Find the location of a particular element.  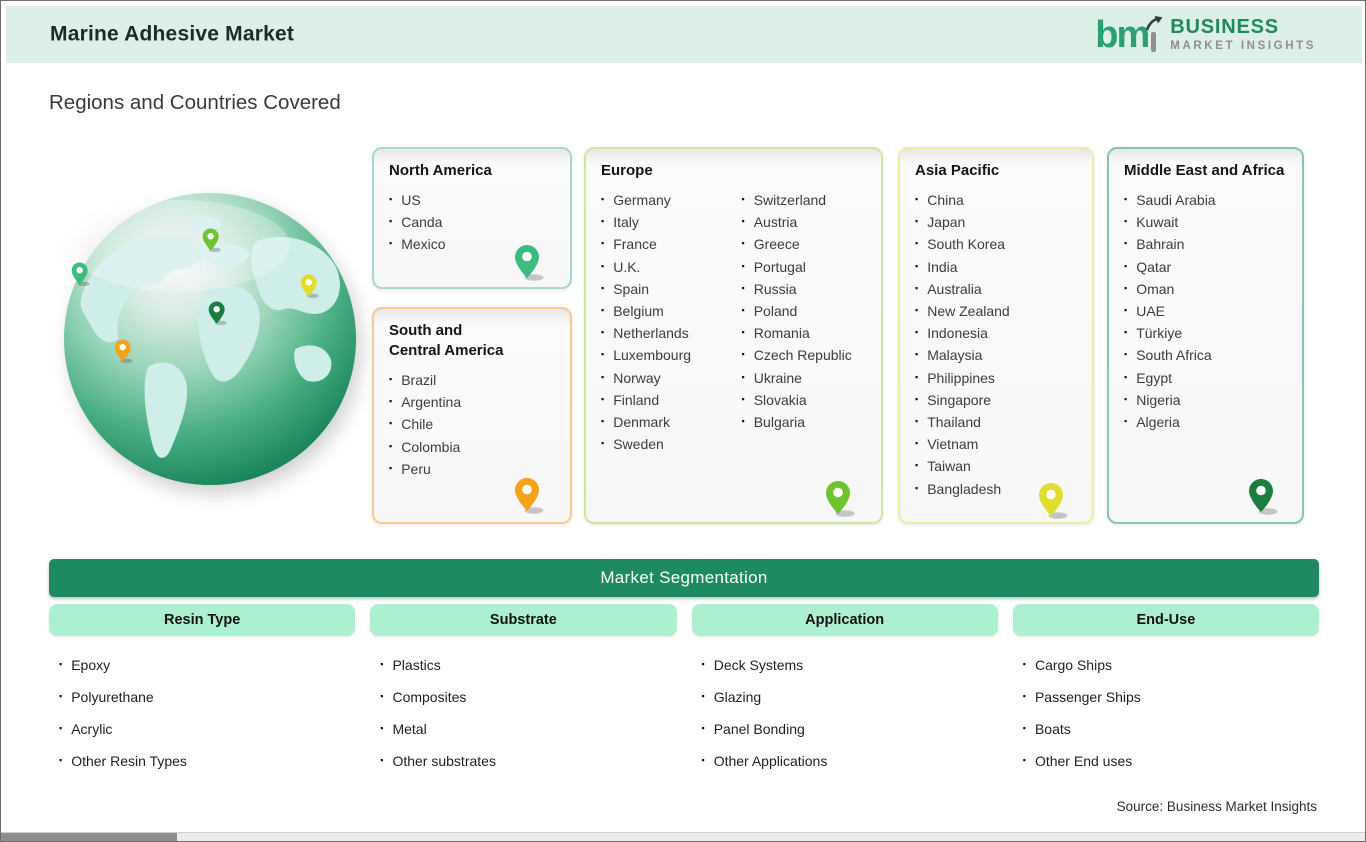

location-pin-icon is located at coordinates (529, 496).